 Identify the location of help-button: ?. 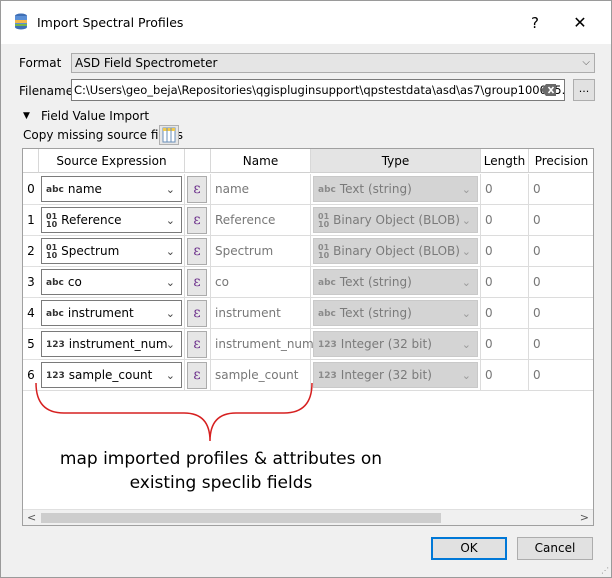
(535, 23).